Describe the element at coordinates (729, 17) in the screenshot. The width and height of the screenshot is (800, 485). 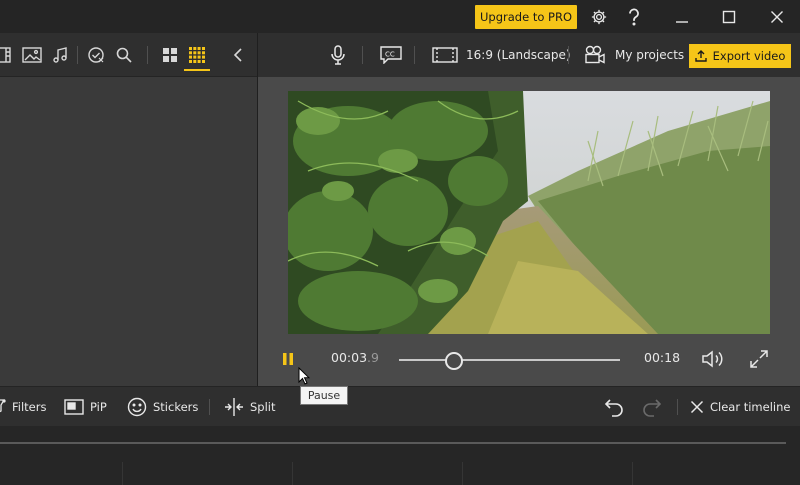
I see `maximize-icon` at that location.